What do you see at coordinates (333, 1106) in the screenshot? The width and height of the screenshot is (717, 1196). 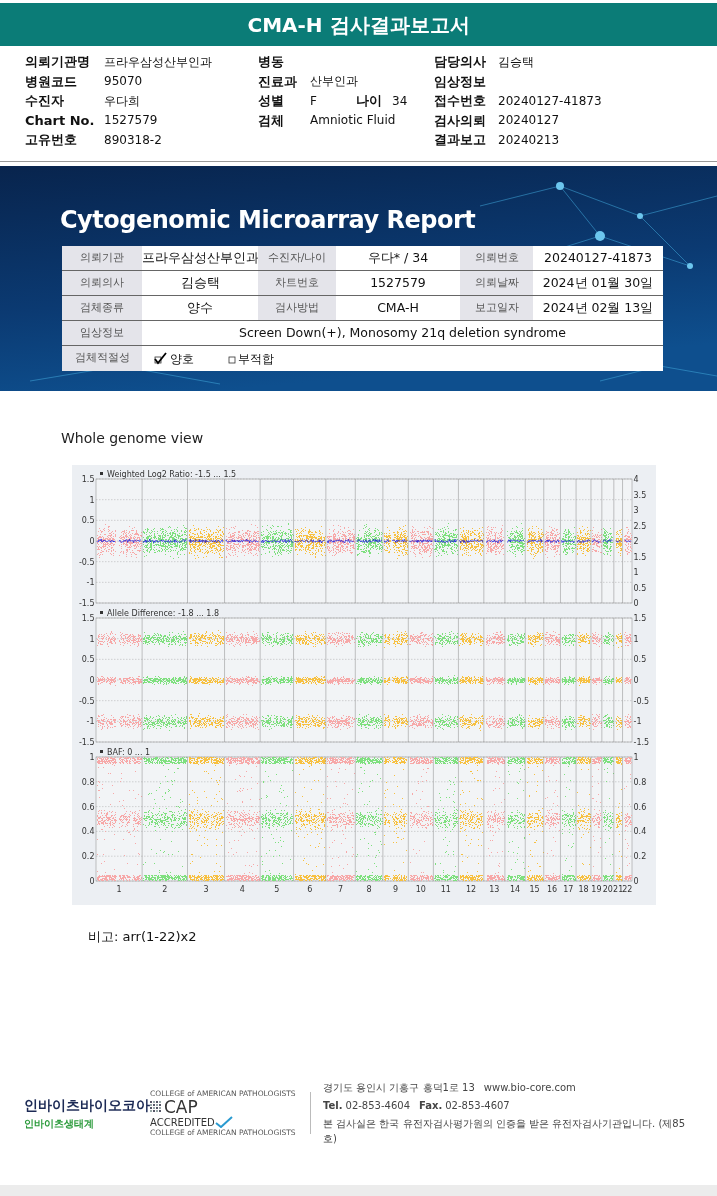 I see `phone-label: Tel.` at bounding box center [333, 1106].